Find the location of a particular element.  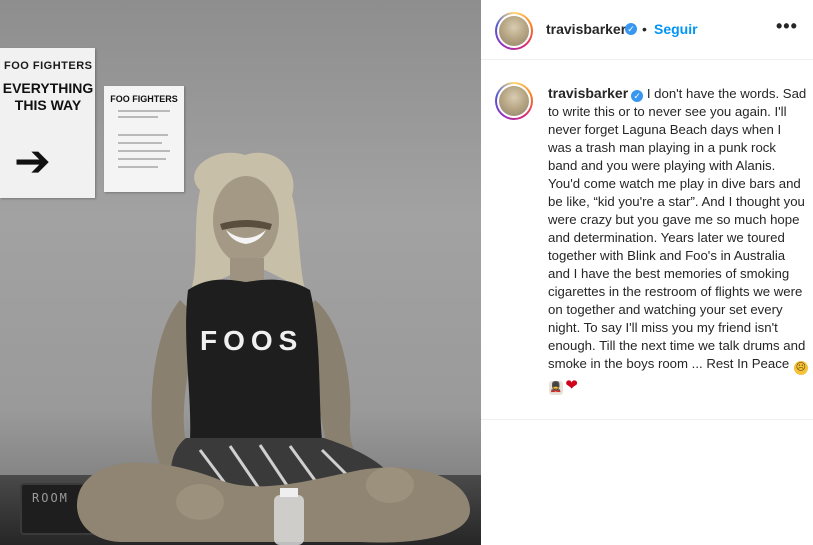

post-header: travisbarker ✓ • Seguir ••• is located at coordinates (647, 30).